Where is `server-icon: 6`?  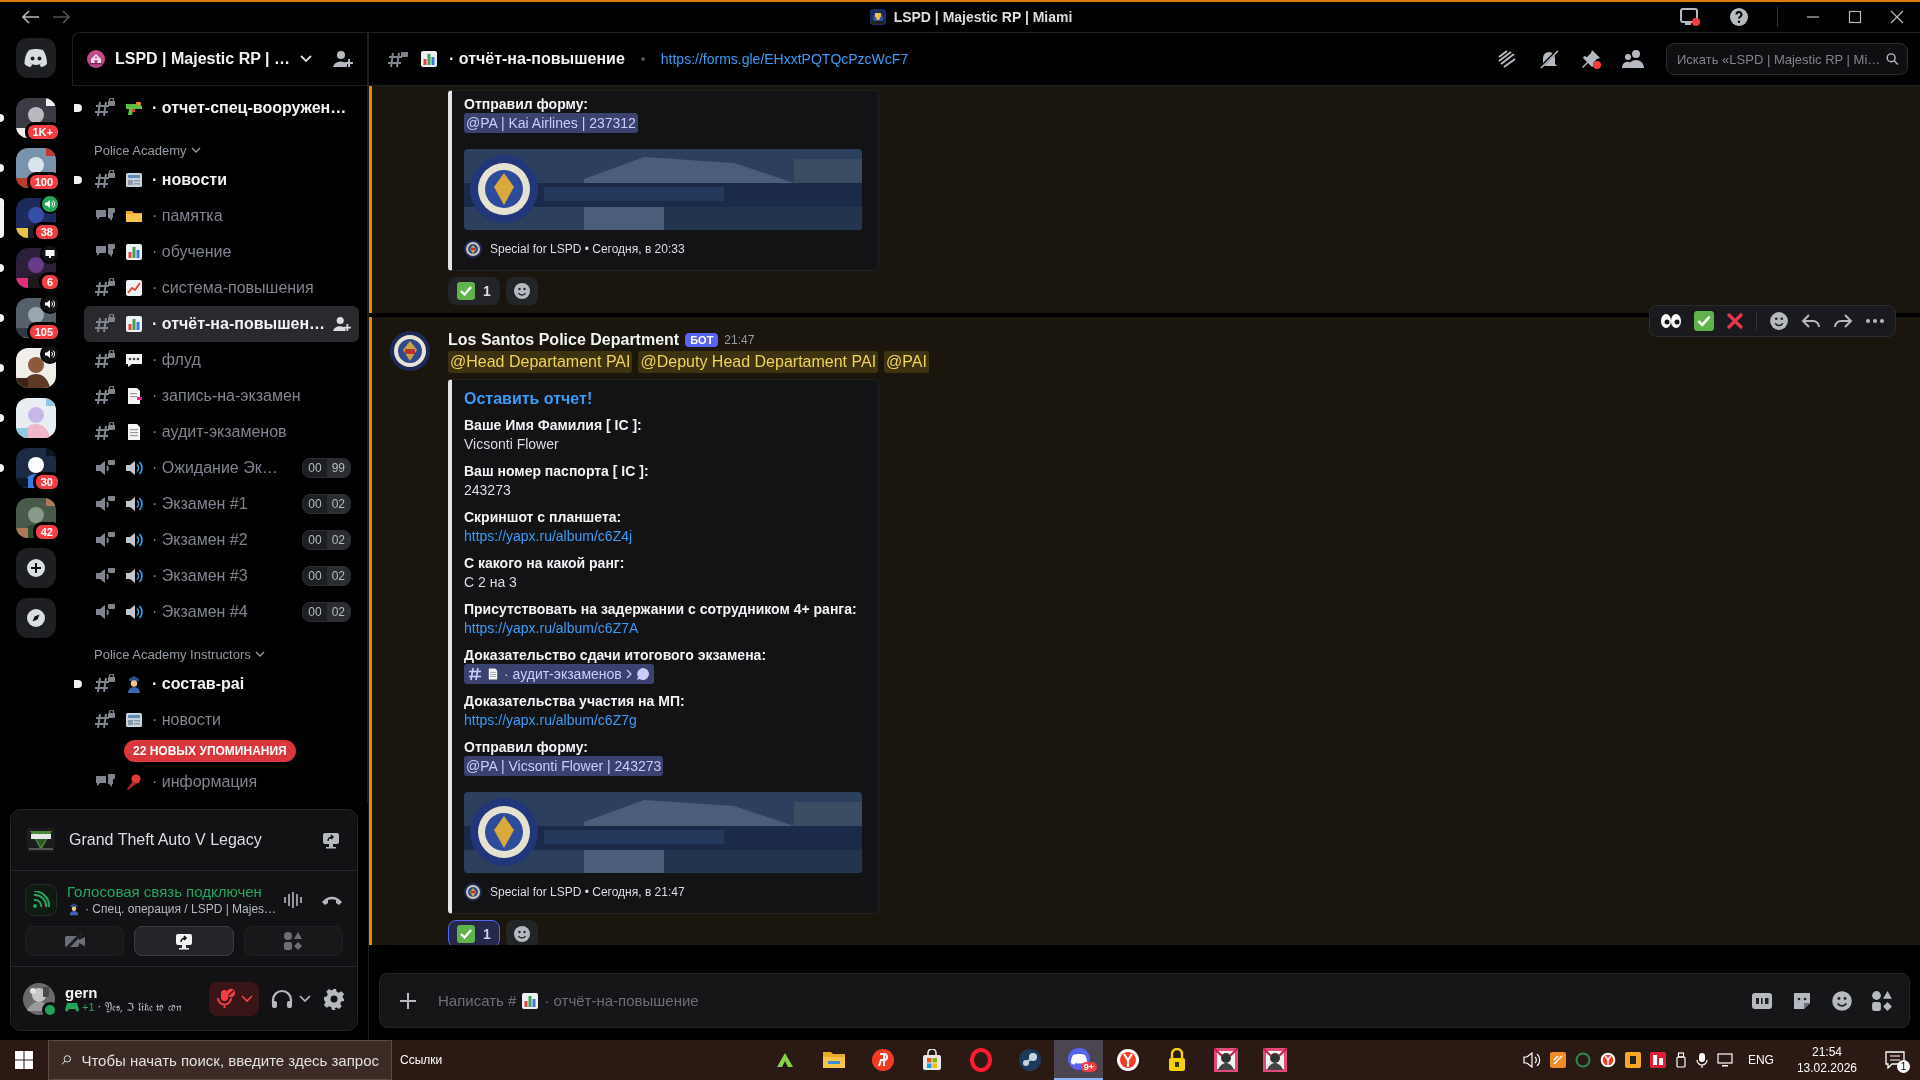
server-icon: 6 is located at coordinates (36, 268).